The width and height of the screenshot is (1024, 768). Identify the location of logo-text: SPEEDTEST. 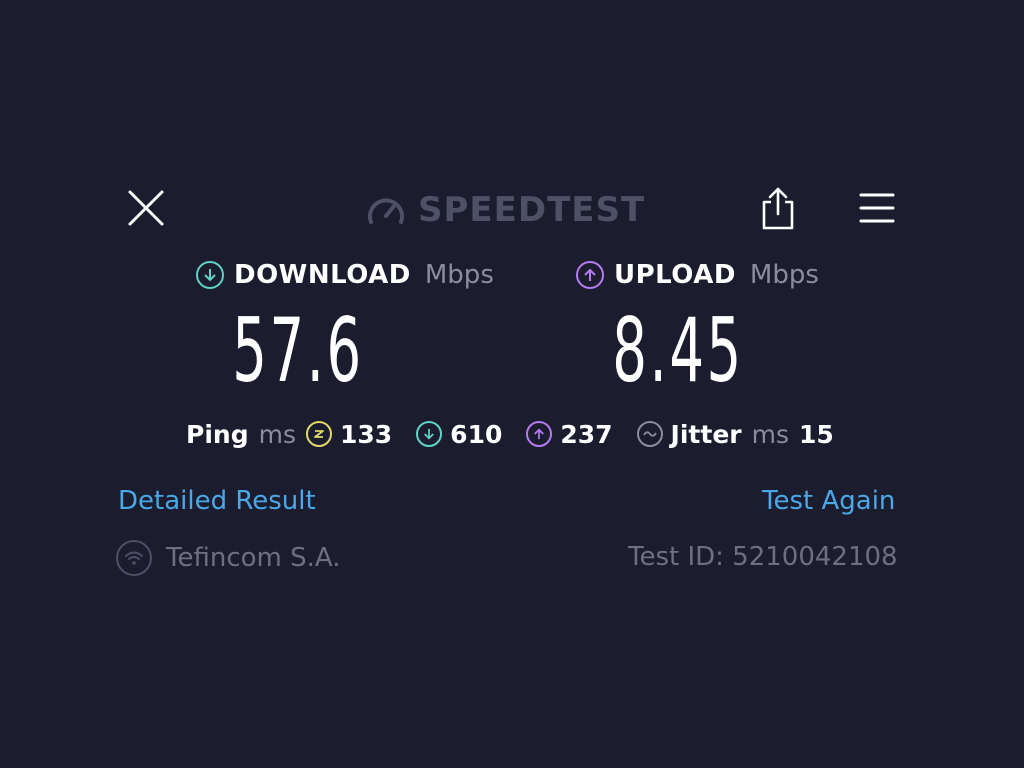
(532, 210).